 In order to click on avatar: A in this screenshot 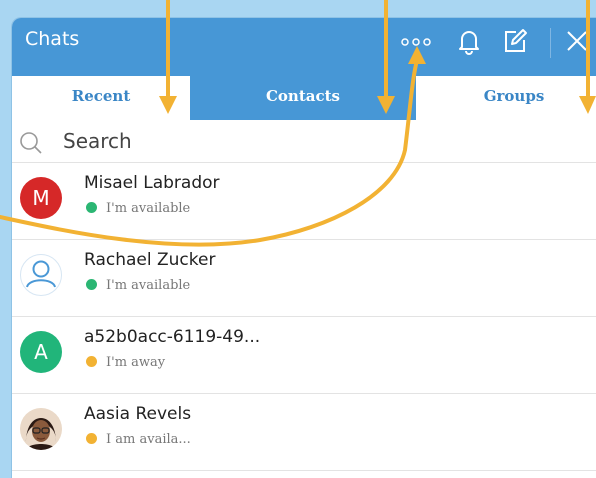, I will do `click(41, 352)`.